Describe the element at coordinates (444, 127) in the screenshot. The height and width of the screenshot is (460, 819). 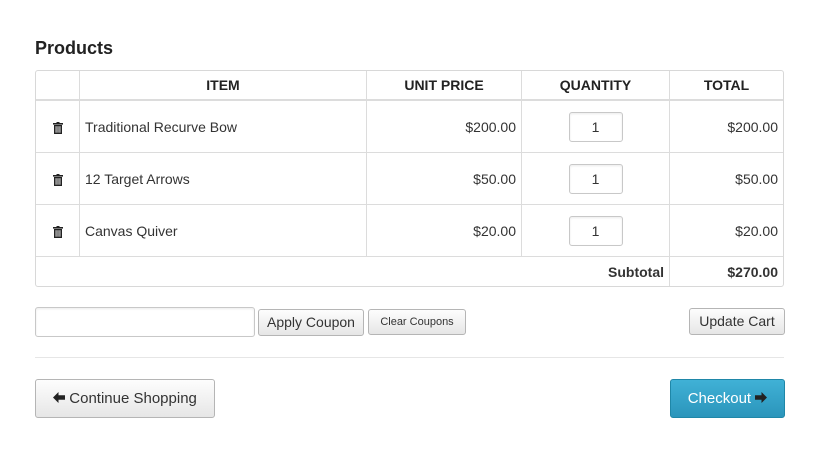
I see `unit-price: $200.00` at that location.